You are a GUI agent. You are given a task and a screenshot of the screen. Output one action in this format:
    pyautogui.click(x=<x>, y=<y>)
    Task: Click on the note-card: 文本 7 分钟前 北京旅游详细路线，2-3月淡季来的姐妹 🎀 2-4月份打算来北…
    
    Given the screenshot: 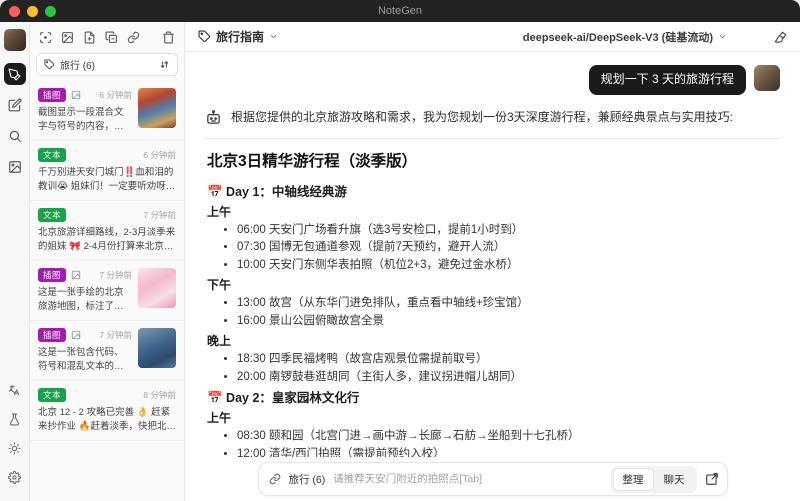 What is the action you would take?
    pyautogui.click(x=107, y=231)
    